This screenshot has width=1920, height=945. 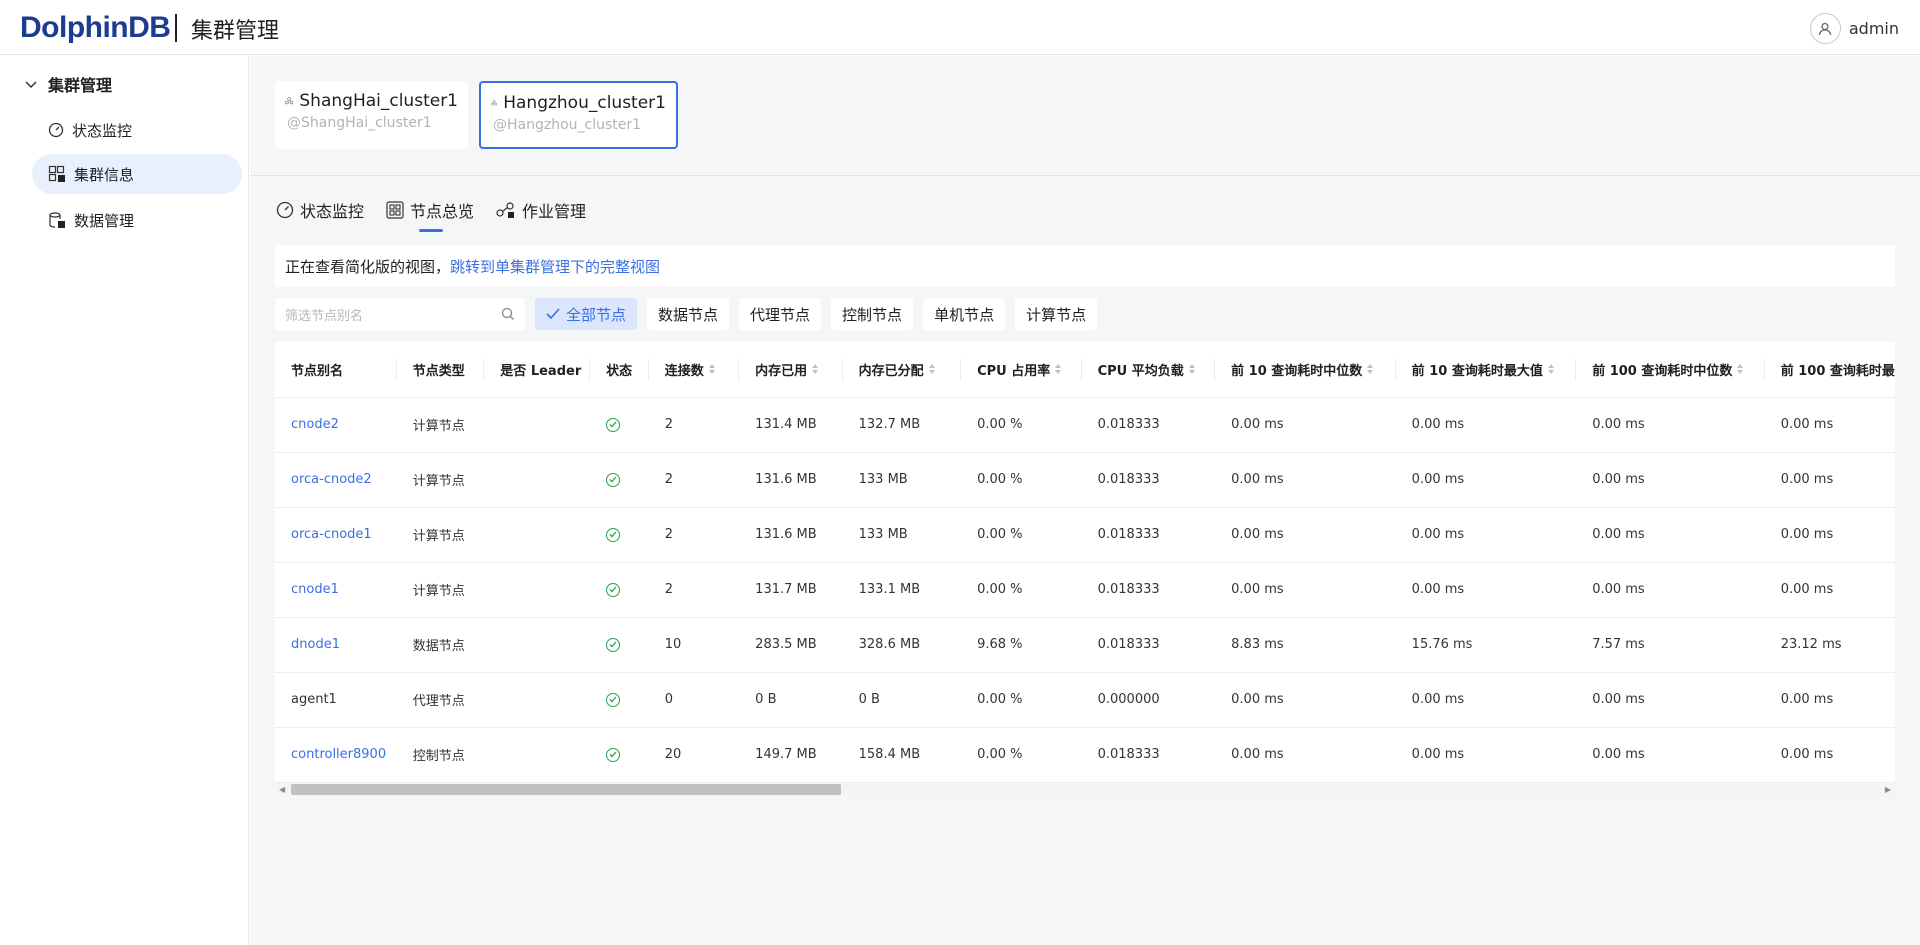 What do you see at coordinates (1486, 370) in the screenshot?
I see `column-header: 前 10 查询耗时最大值` at bounding box center [1486, 370].